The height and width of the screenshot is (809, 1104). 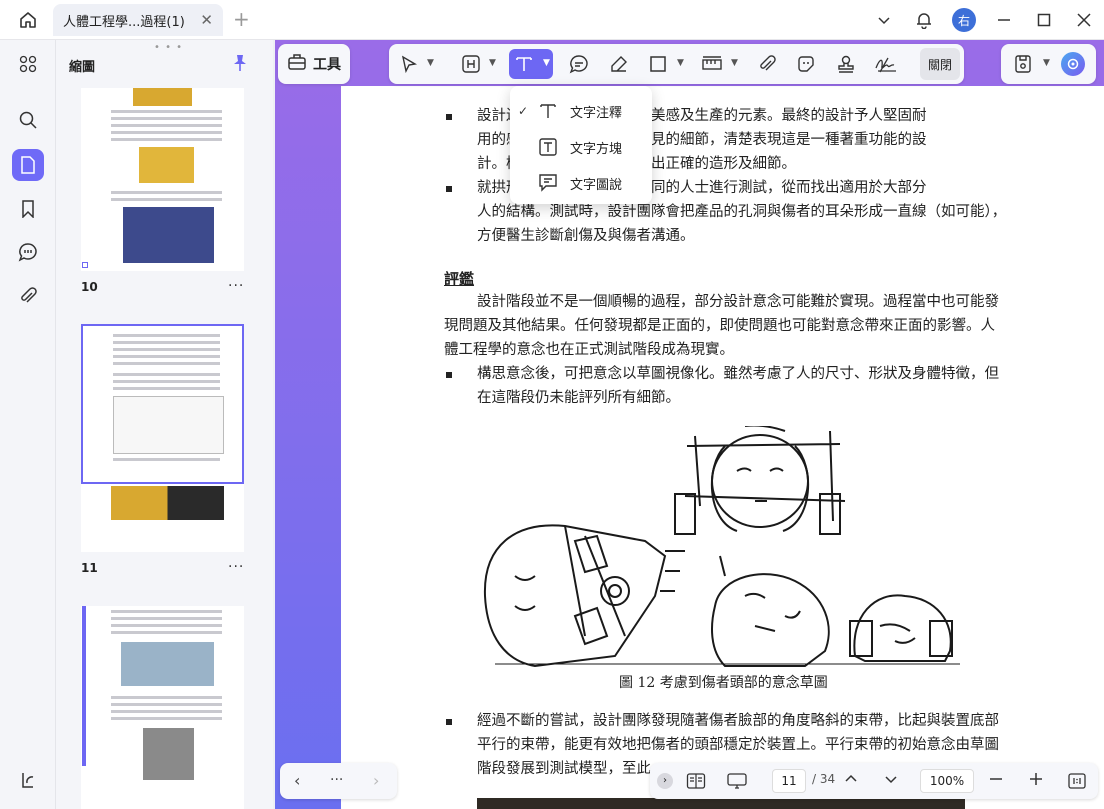 I want to click on signature-icon, so click(x=886, y=64).